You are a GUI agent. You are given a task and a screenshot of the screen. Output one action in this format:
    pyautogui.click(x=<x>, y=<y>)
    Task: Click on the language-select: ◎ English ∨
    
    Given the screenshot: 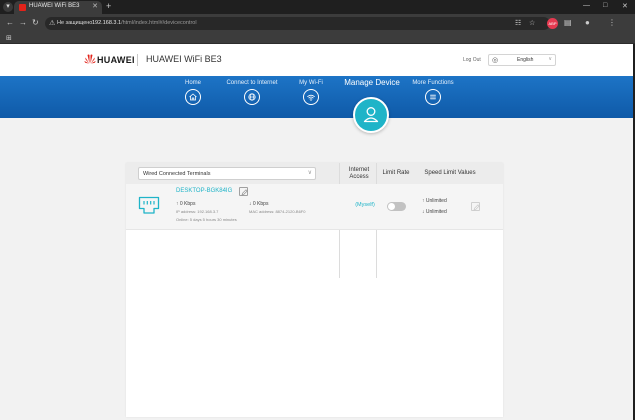 What is the action you would take?
    pyautogui.click(x=522, y=60)
    